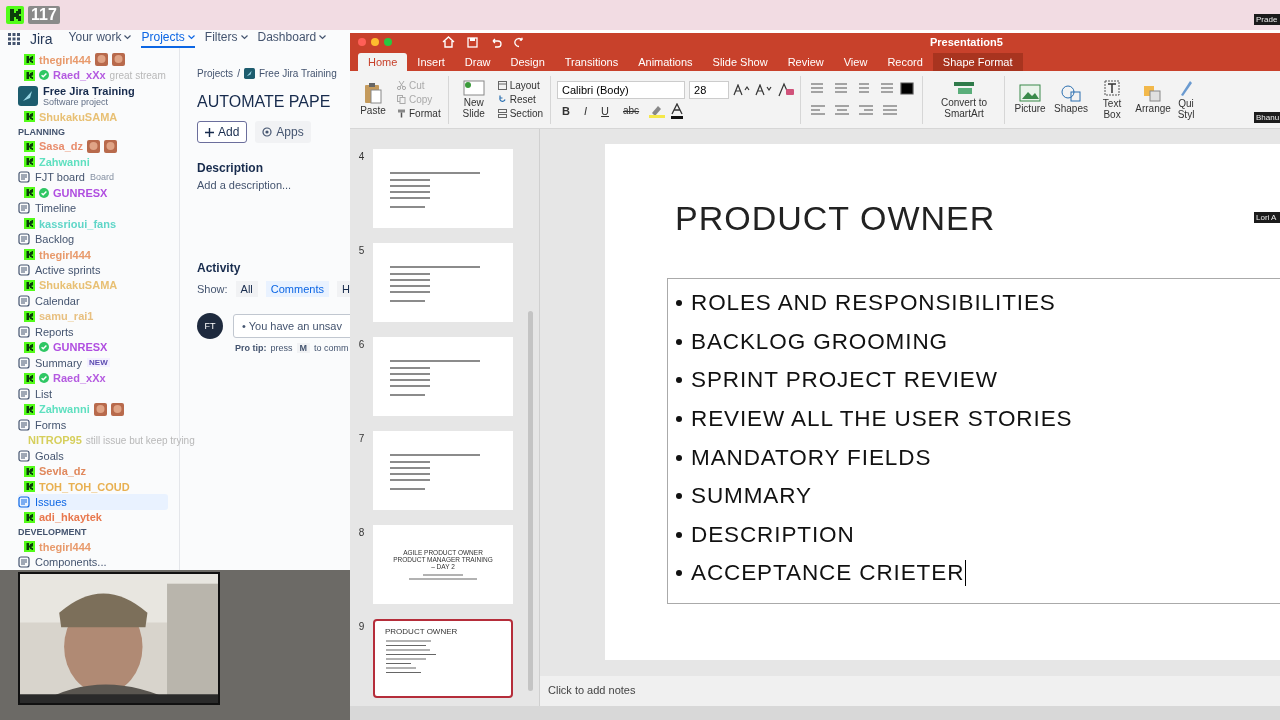  I want to click on ribbon-tab: Insert, so click(431, 62).